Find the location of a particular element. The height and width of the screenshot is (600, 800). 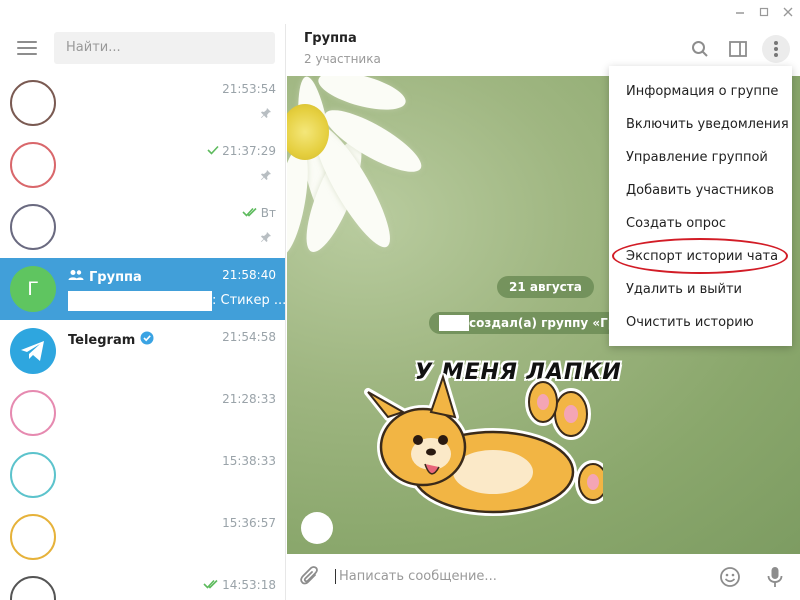

menu-icon is located at coordinates (27, 48).